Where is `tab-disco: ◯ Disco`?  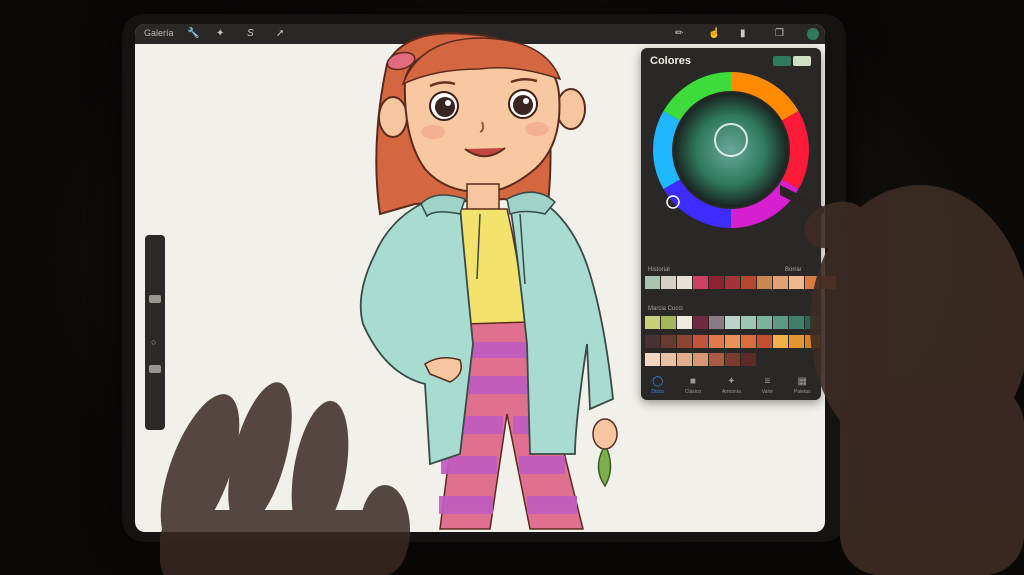
tab-disco: ◯ Disco is located at coordinates (657, 385).